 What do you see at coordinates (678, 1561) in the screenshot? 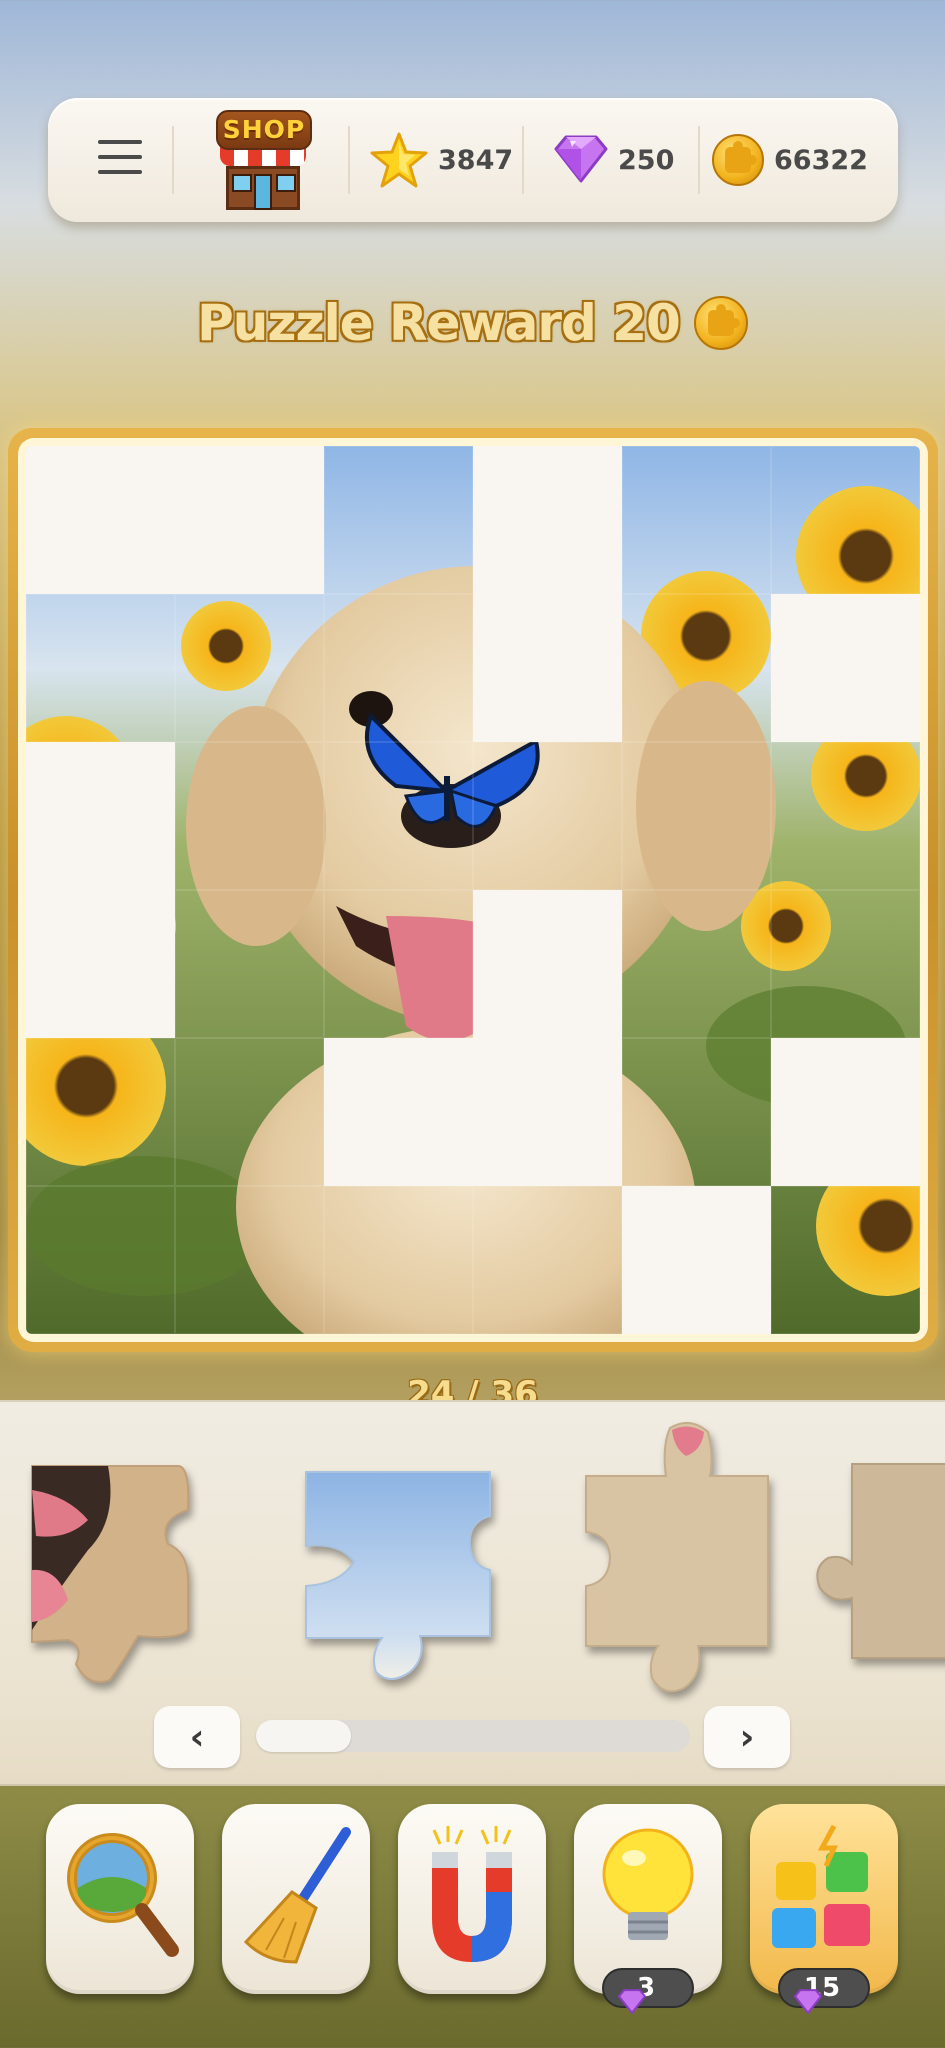
I see `piece-dog-fur` at bounding box center [678, 1561].